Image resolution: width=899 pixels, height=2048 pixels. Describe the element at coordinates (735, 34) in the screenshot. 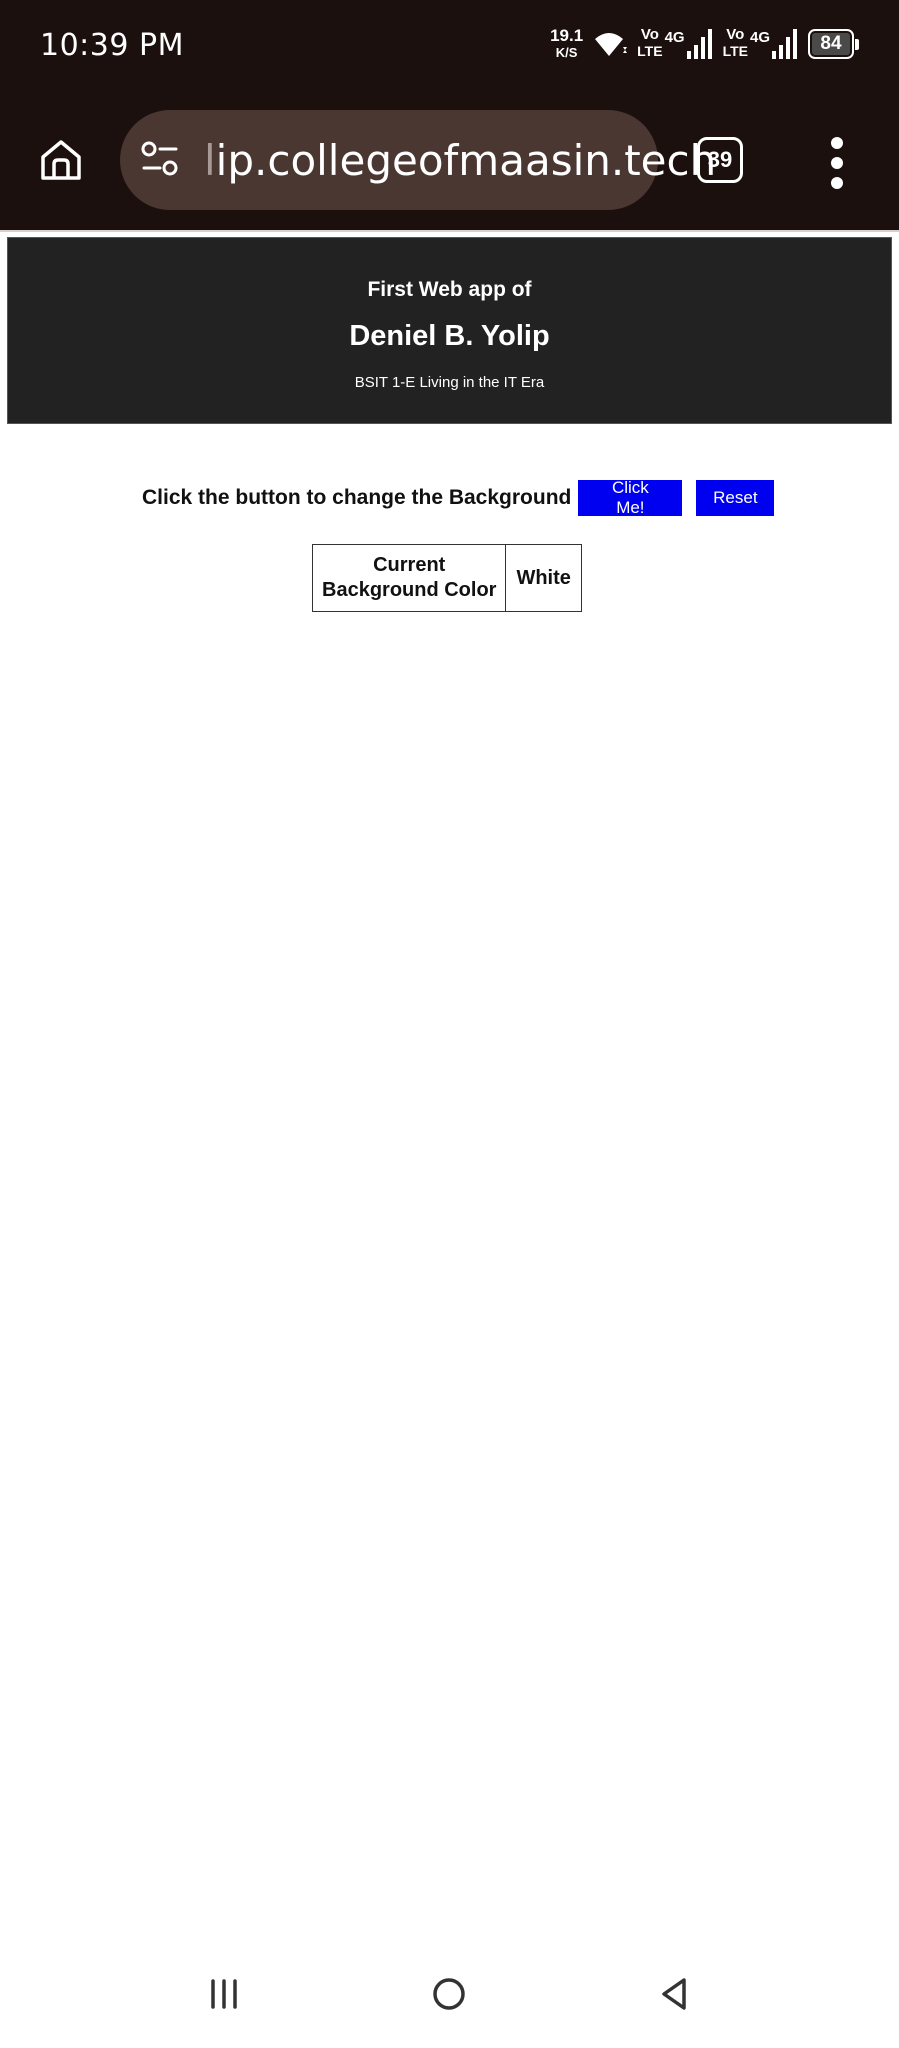

I see `sim2-volte-top: Vo` at that location.